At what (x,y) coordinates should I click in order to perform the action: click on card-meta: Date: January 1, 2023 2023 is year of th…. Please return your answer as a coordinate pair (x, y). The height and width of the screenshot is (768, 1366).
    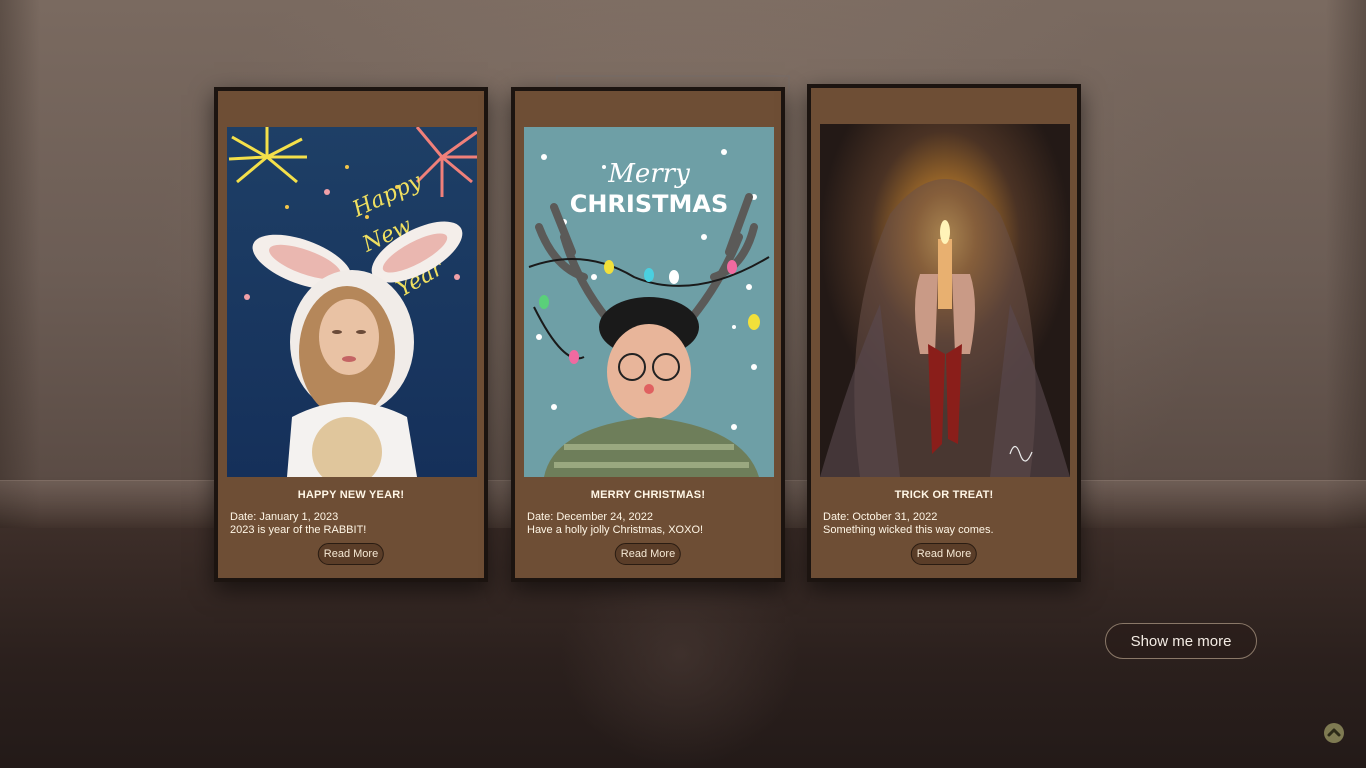
    Looking at the image, I should click on (298, 524).